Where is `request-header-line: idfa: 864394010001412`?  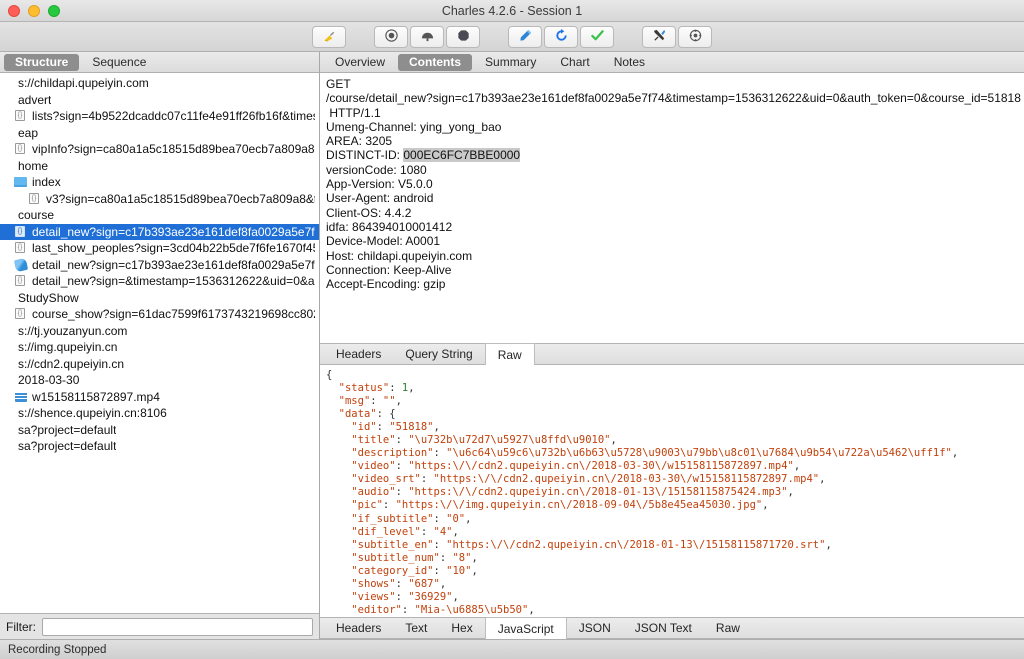 request-header-line: idfa: 864394010001412 is located at coordinates (389, 226).